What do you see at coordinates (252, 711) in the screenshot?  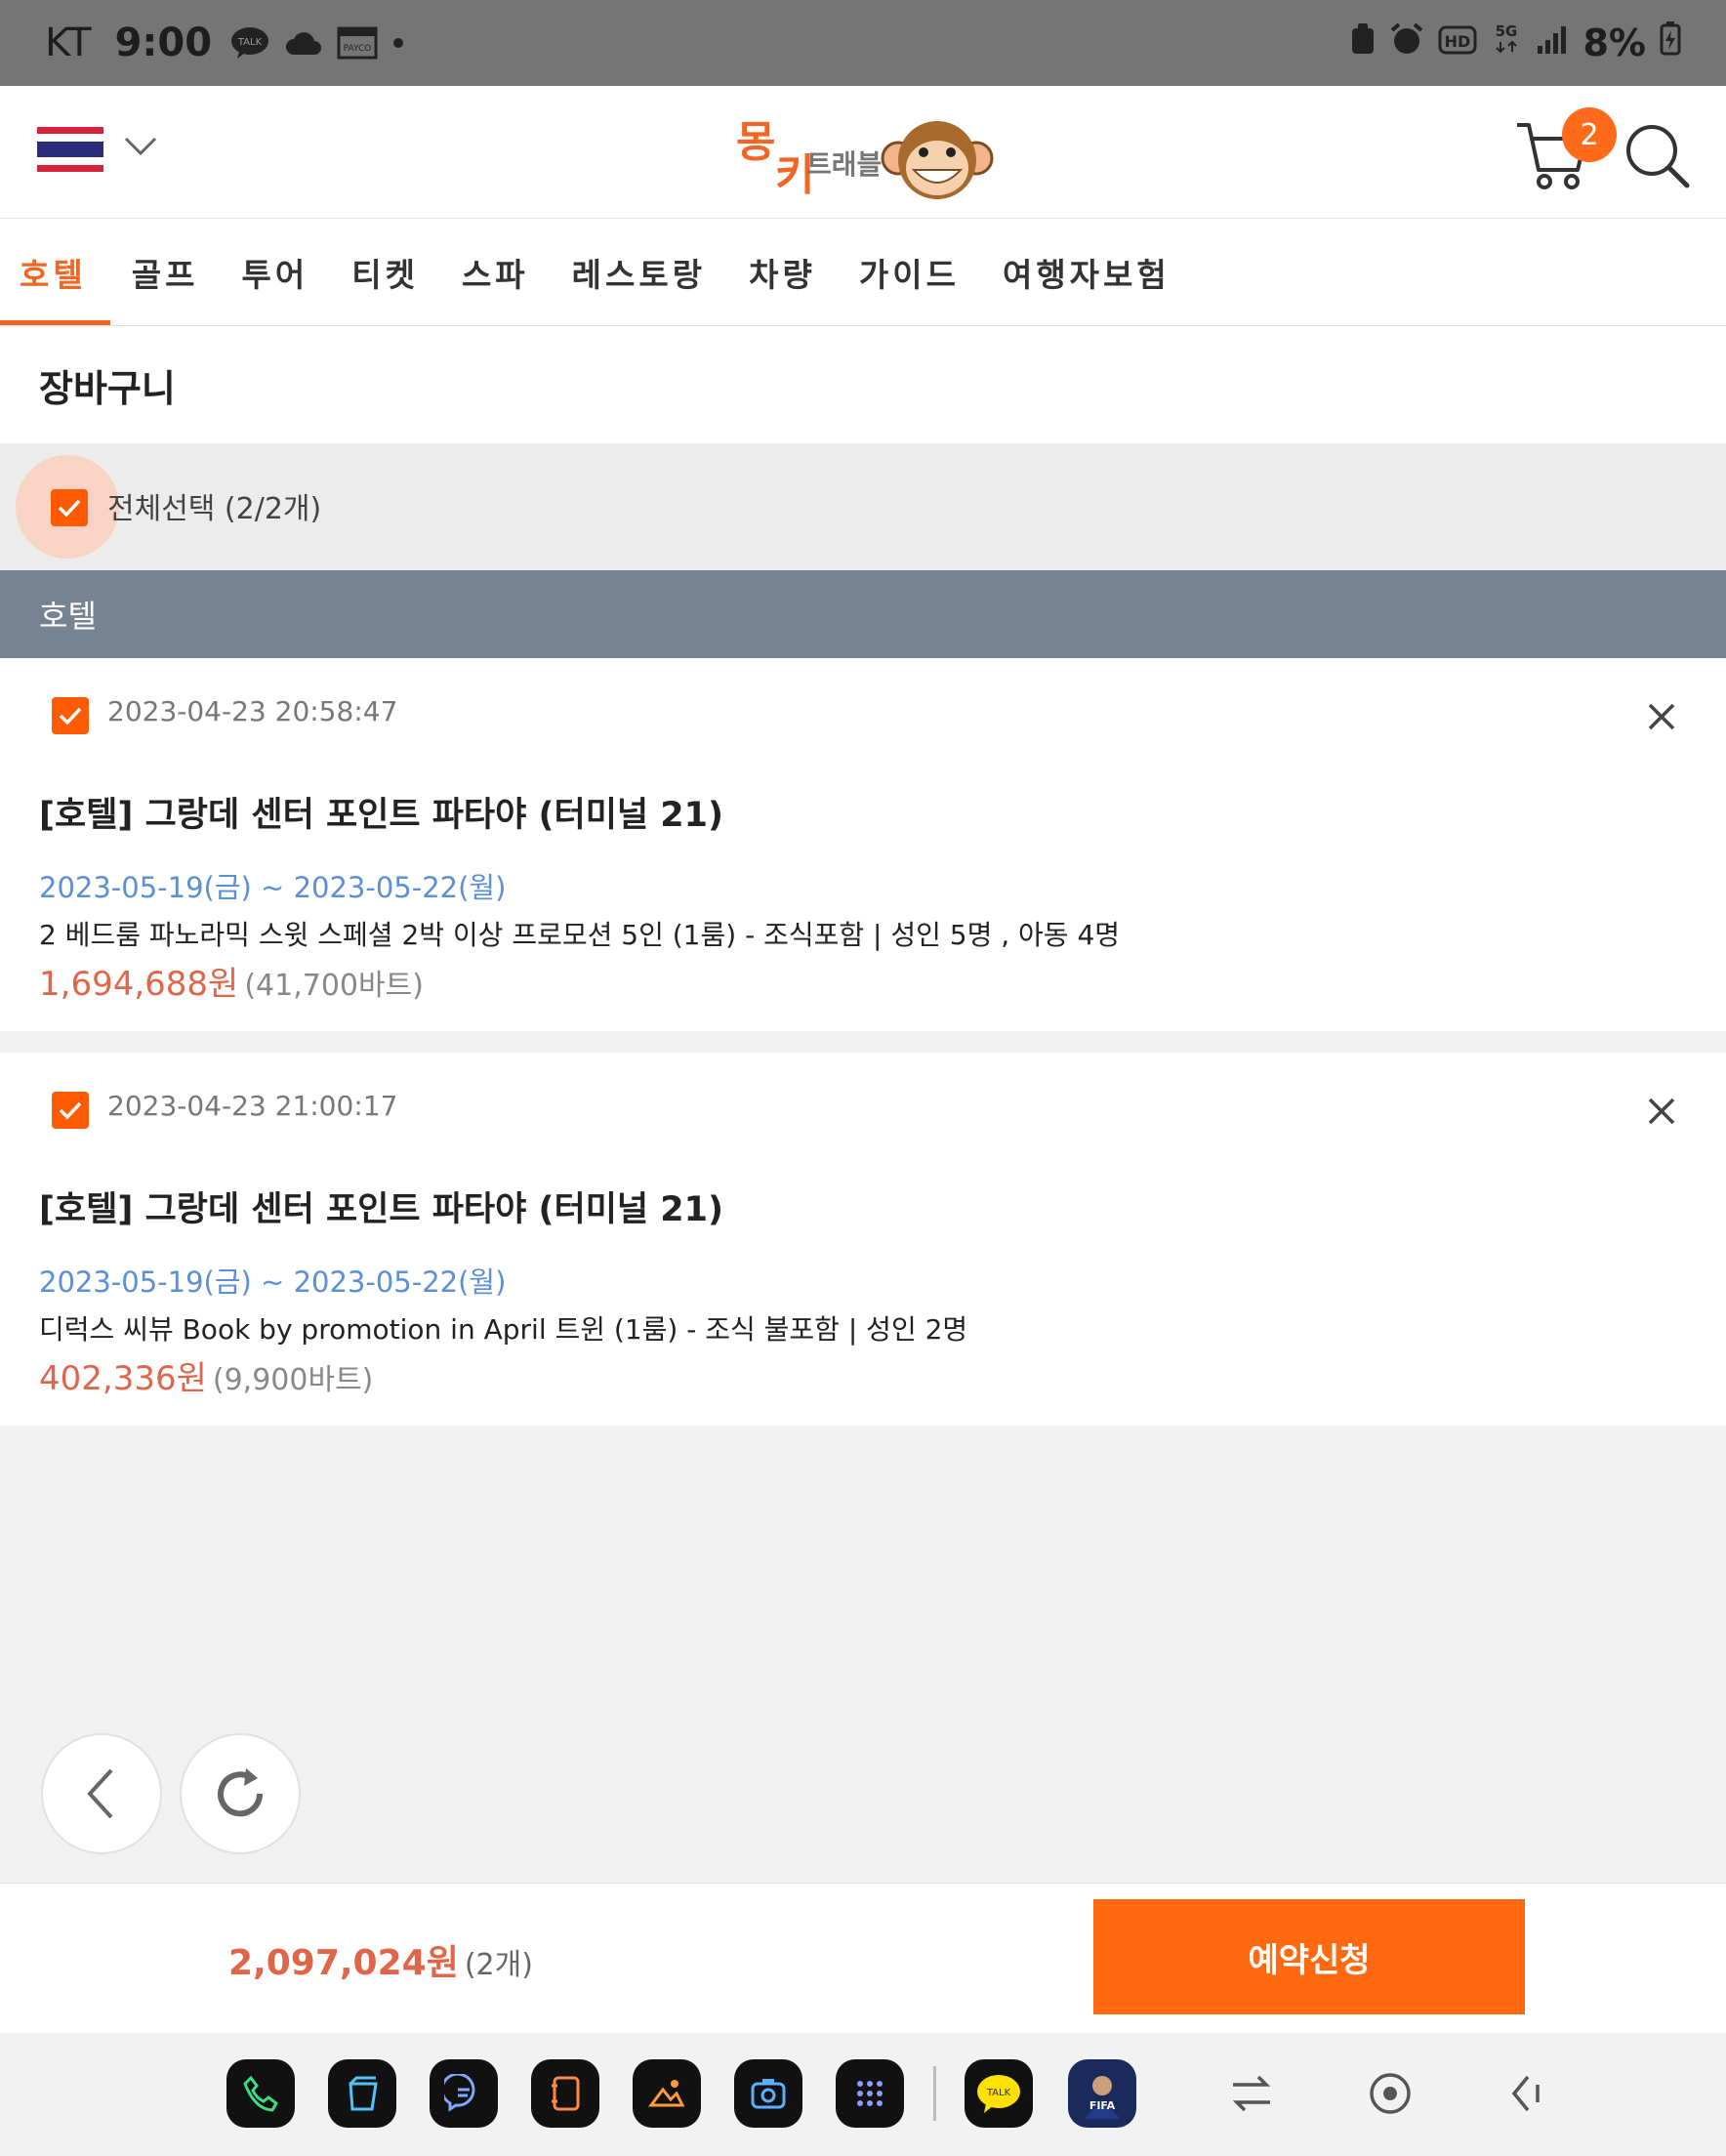 I see `item-added-time: 2023-04-23 20:58:47` at bounding box center [252, 711].